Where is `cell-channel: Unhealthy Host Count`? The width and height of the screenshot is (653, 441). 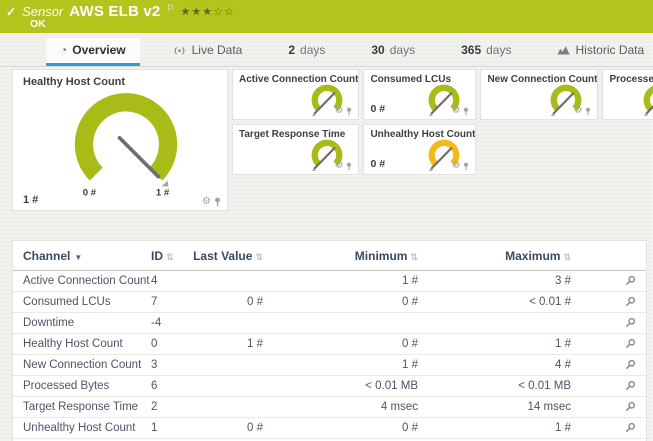 cell-channel: Unhealthy Host Count is located at coordinates (87, 428).